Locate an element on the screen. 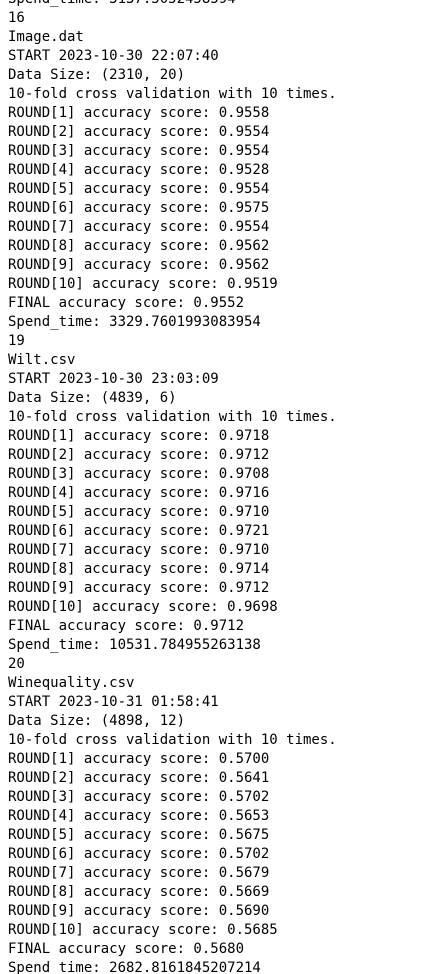 This screenshot has width=421, height=974. log-line: ROUND[5] accuracy score: 0.5675 is located at coordinates (139, 835).